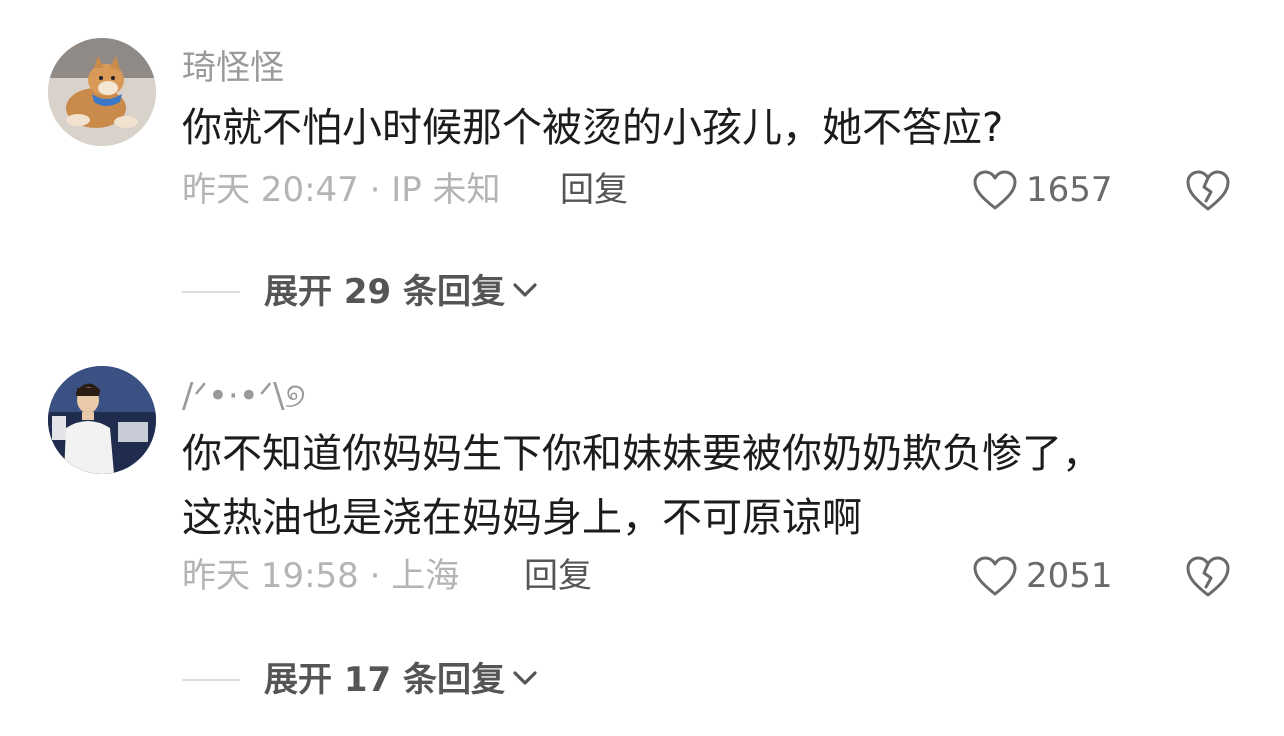 This screenshot has width=1284, height=736. Describe the element at coordinates (522, 518) in the screenshot. I see `comment-text-line: 这热油也是浇在妈妈身上，不可原谅啊` at that location.